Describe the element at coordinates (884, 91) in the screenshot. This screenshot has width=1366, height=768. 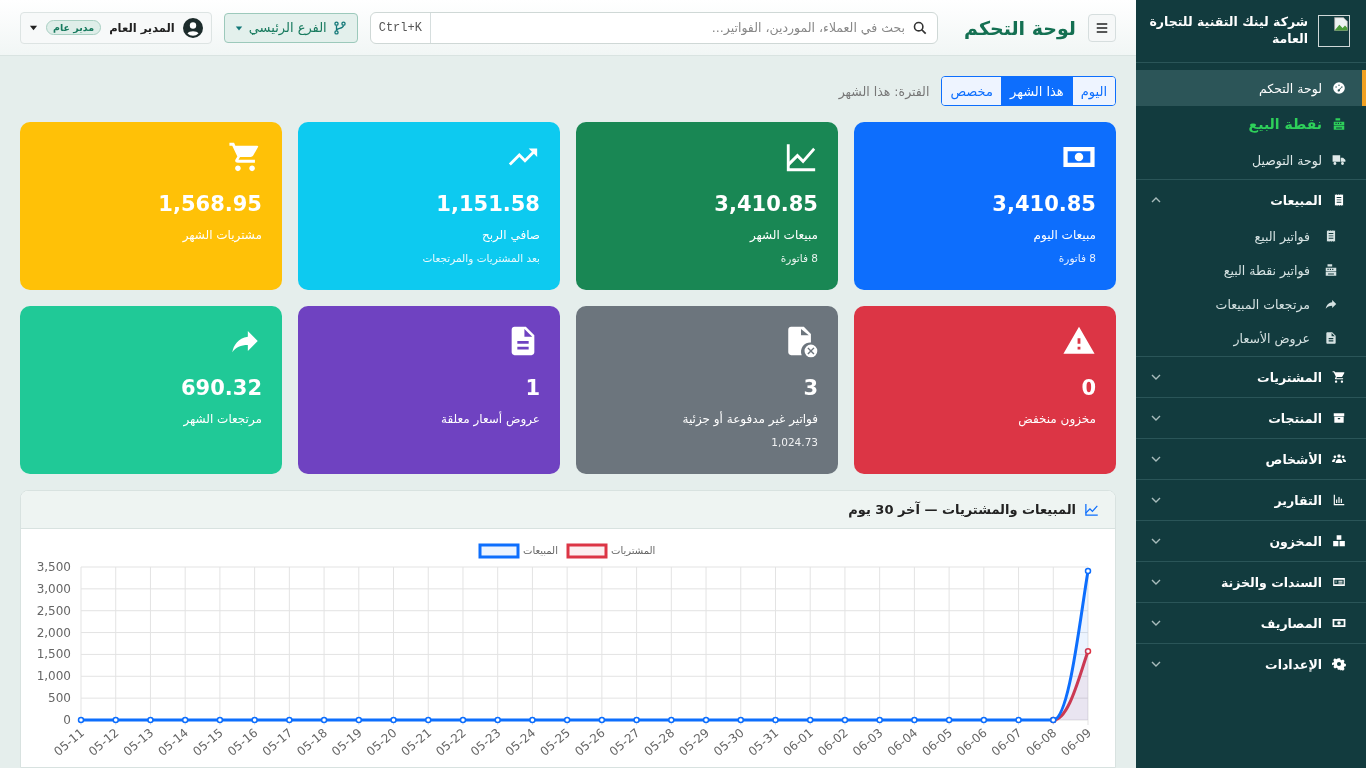
I see `period-label: الفترة: هذا الشهر` at that location.